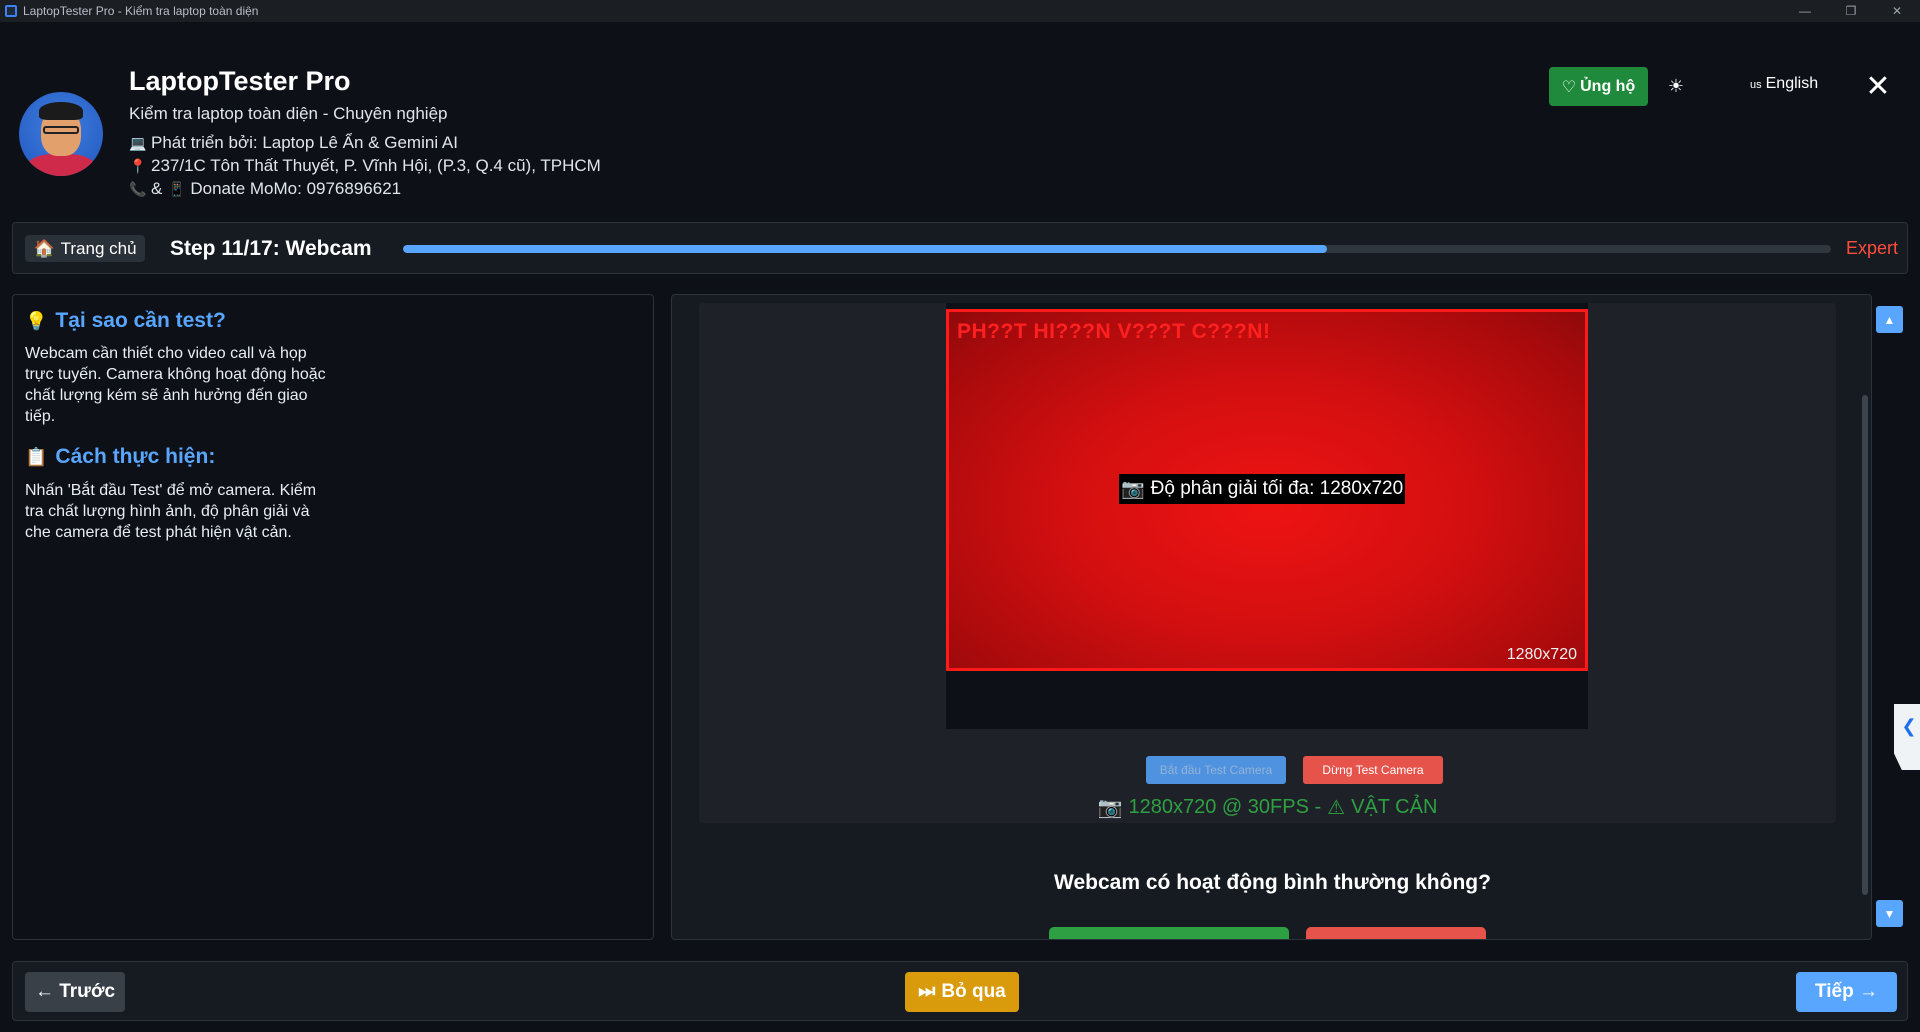 The height and width of the screenshot is (1032, 1920). I want to click on app-name: LaptopTester Pro, so click(240, 81).